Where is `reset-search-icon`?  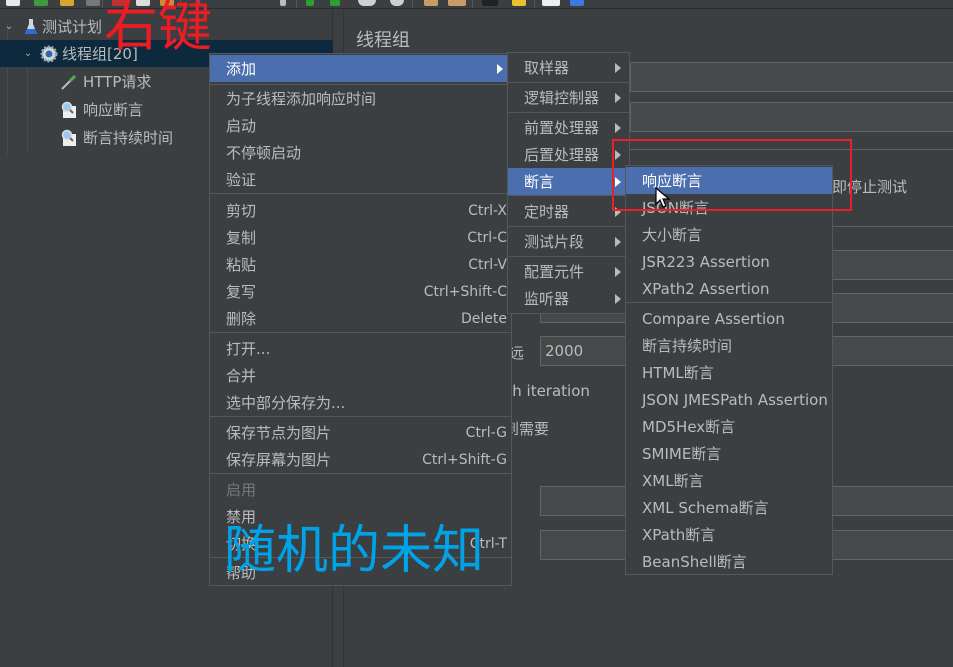 reset-search-icon is located at coordinates (519, 3).